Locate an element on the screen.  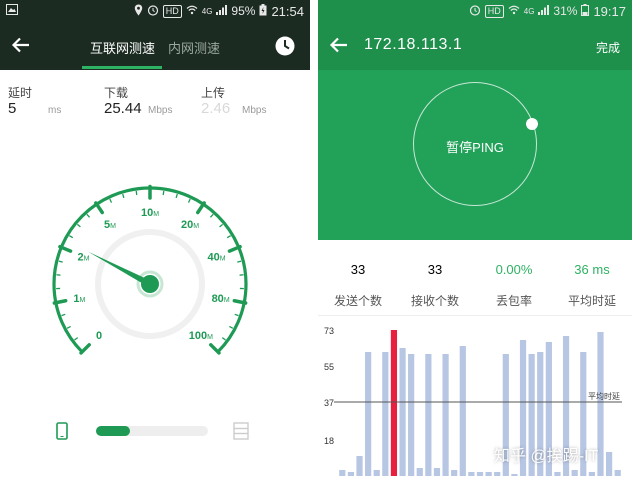
sent-count-value: 33 is located at coordinates (358, 269).